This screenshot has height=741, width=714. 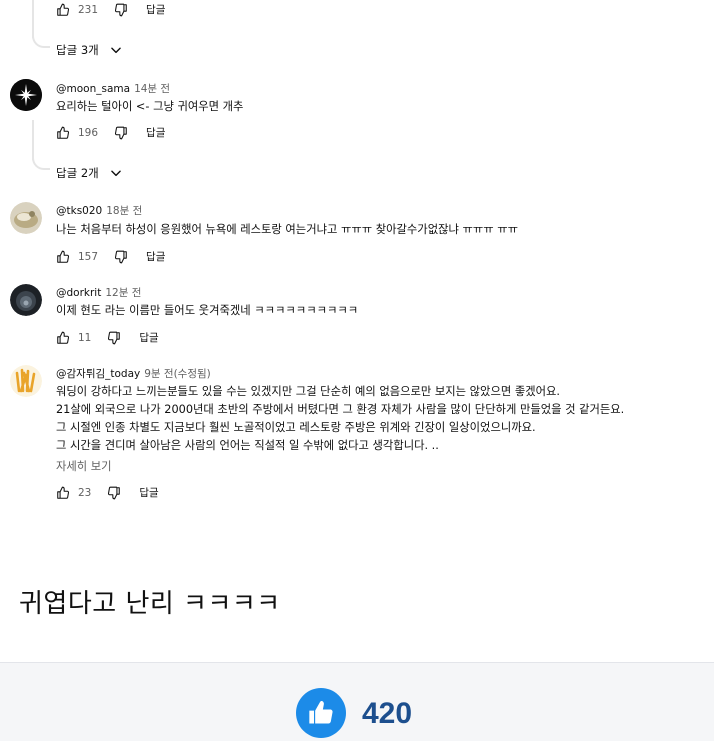 What do you see at coordinates (387, 713) in the screenshot?
I see `recommend-count: 420` at bounding box center [387, 713].